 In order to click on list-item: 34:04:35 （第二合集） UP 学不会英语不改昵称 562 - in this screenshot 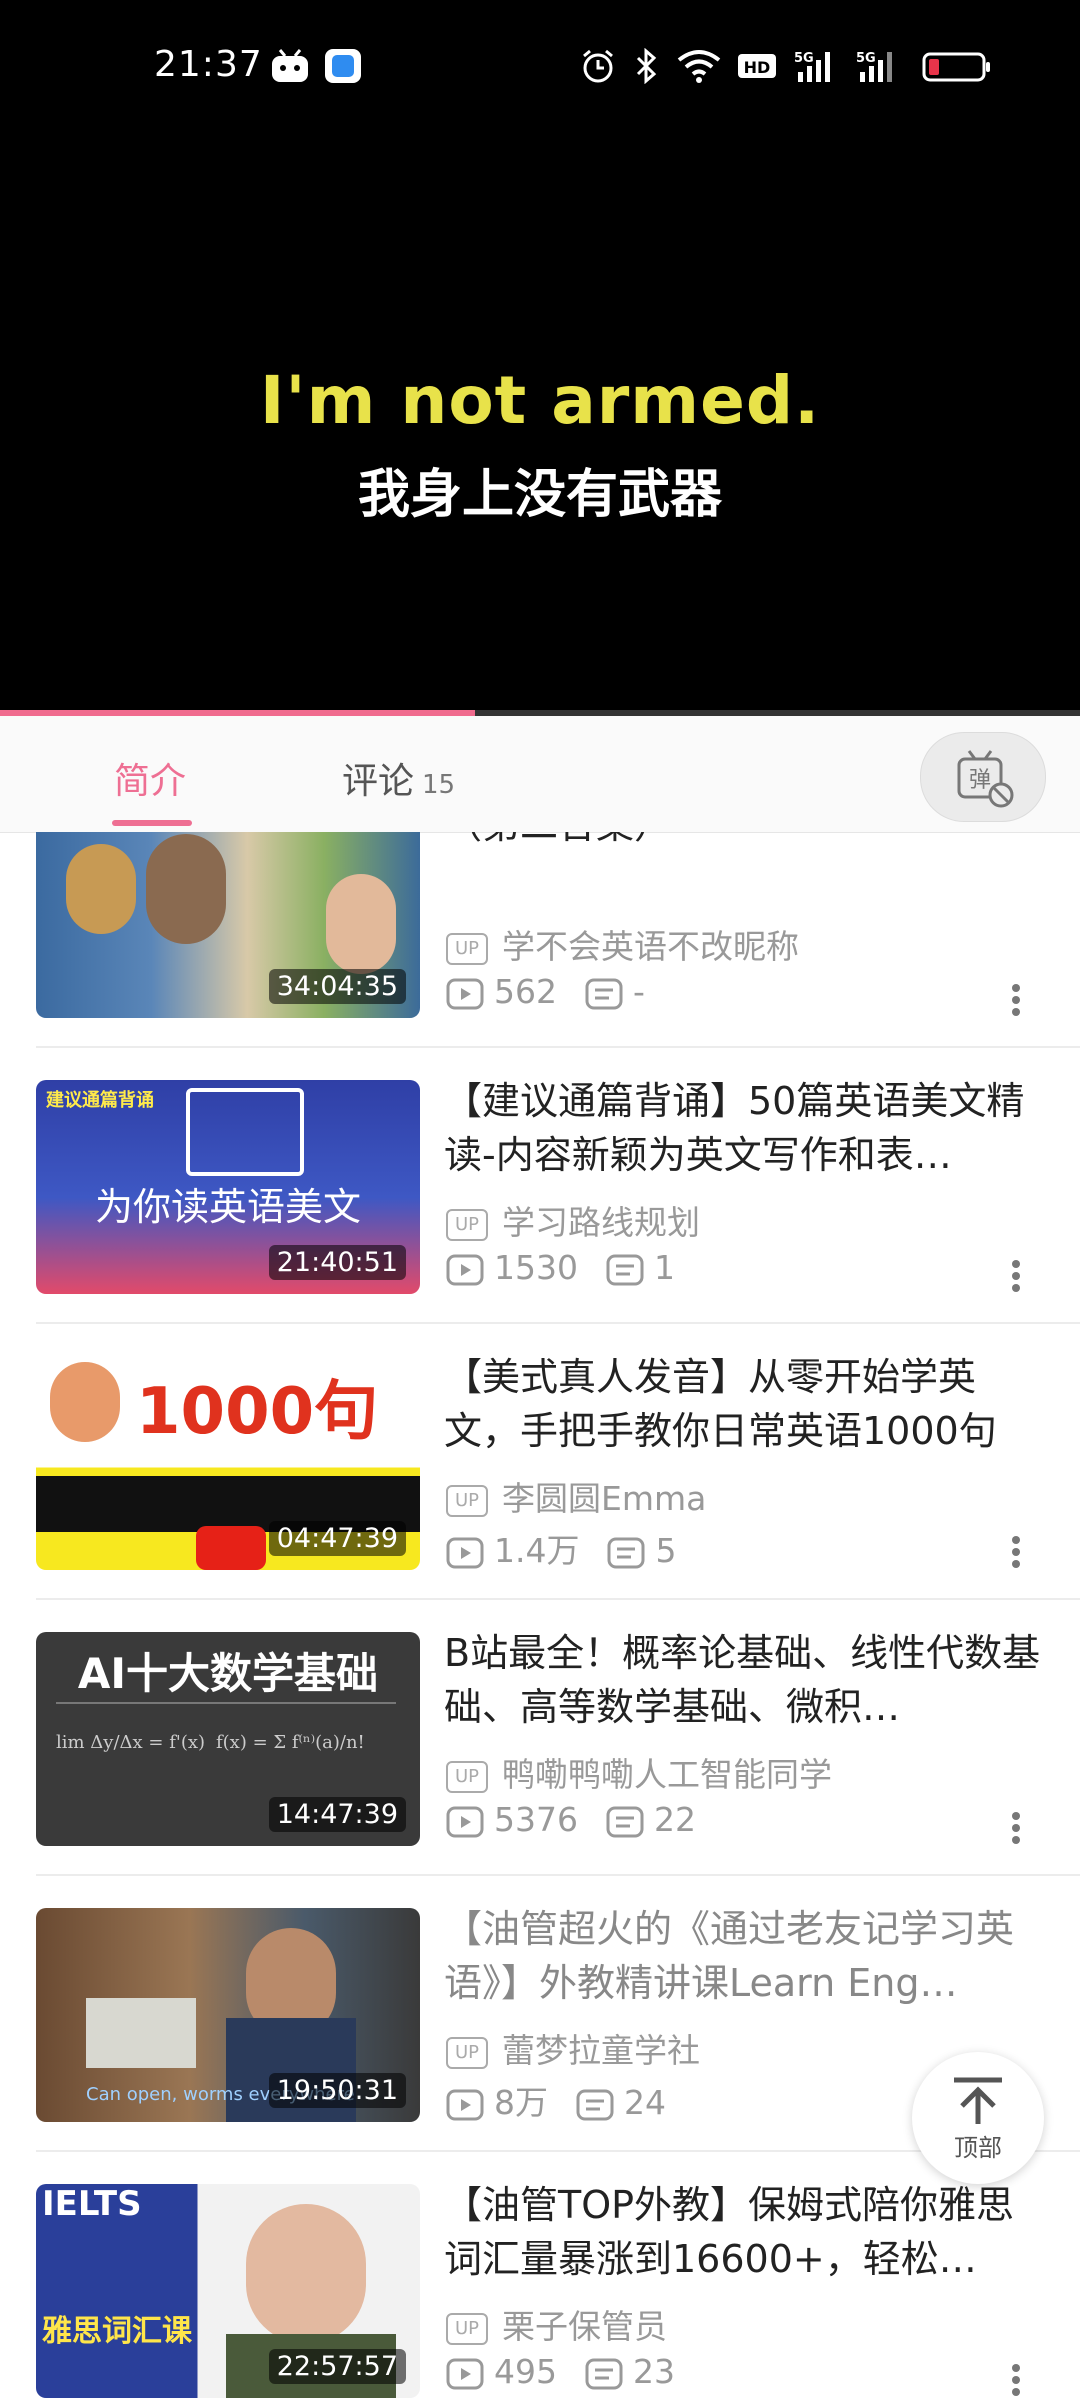, I will do `click(540, 940)`.